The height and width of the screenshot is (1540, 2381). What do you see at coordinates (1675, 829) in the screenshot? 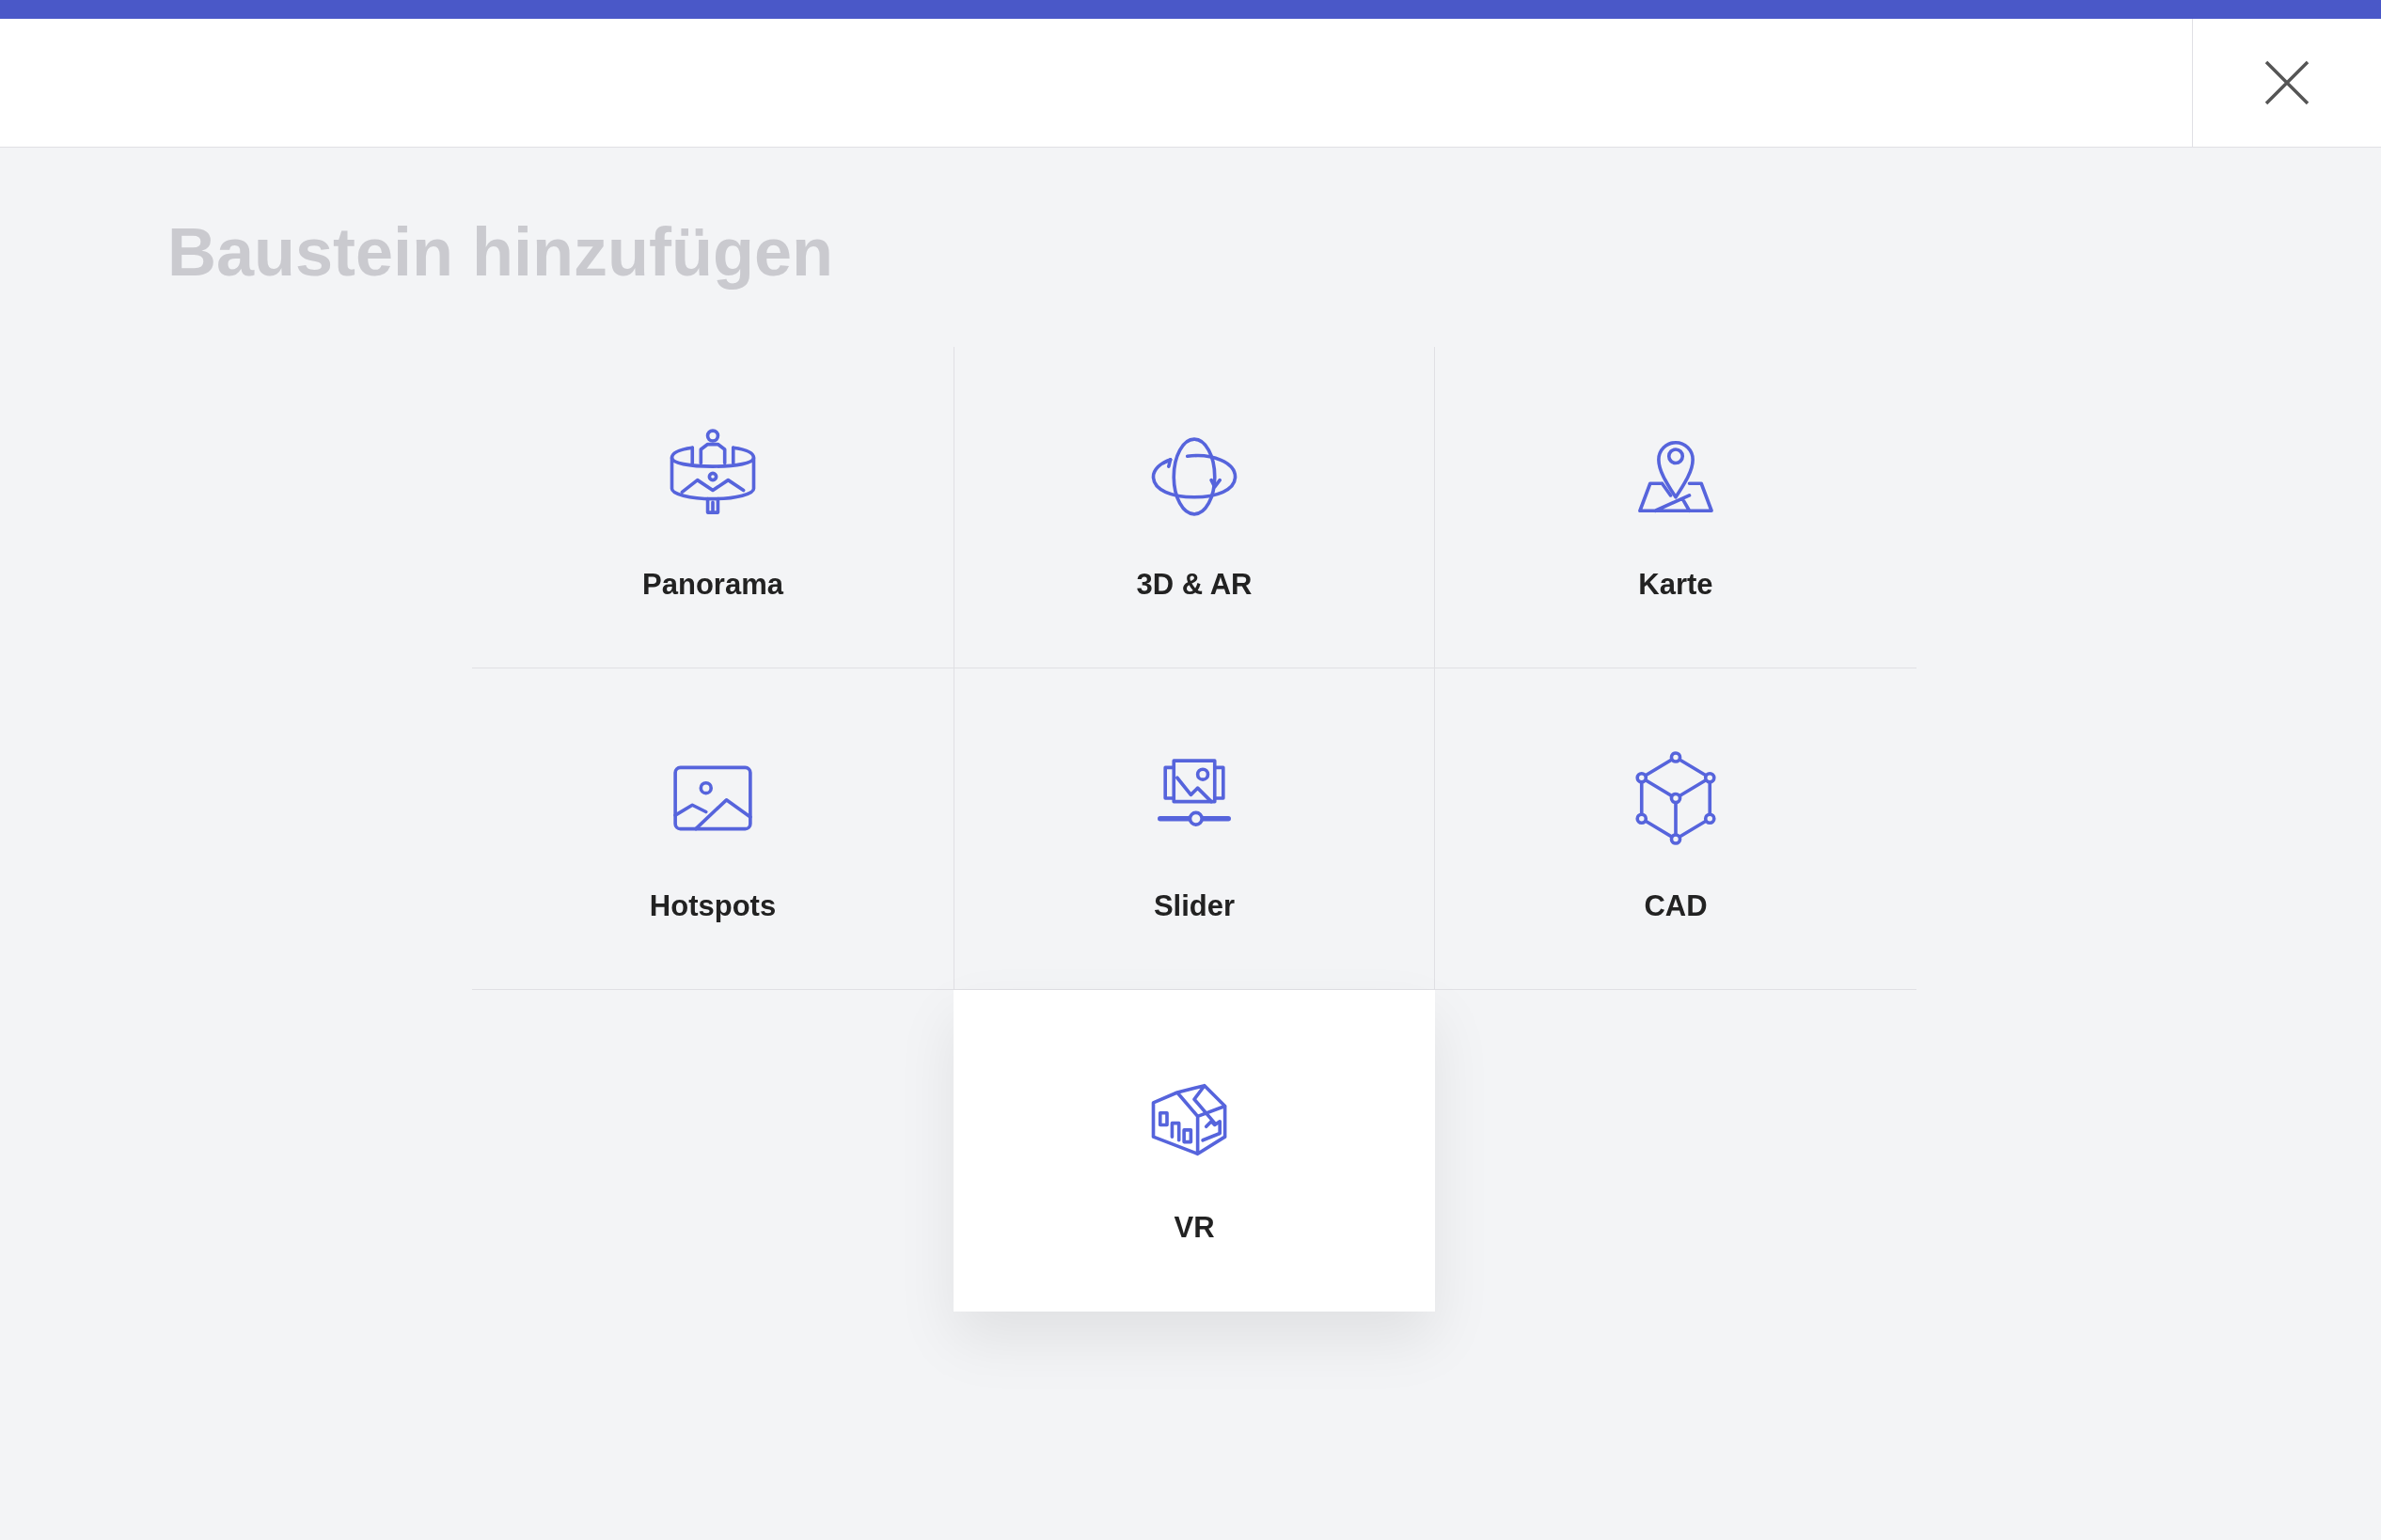
I see `block-tile: CAD` at bounding box center [1675, 829].